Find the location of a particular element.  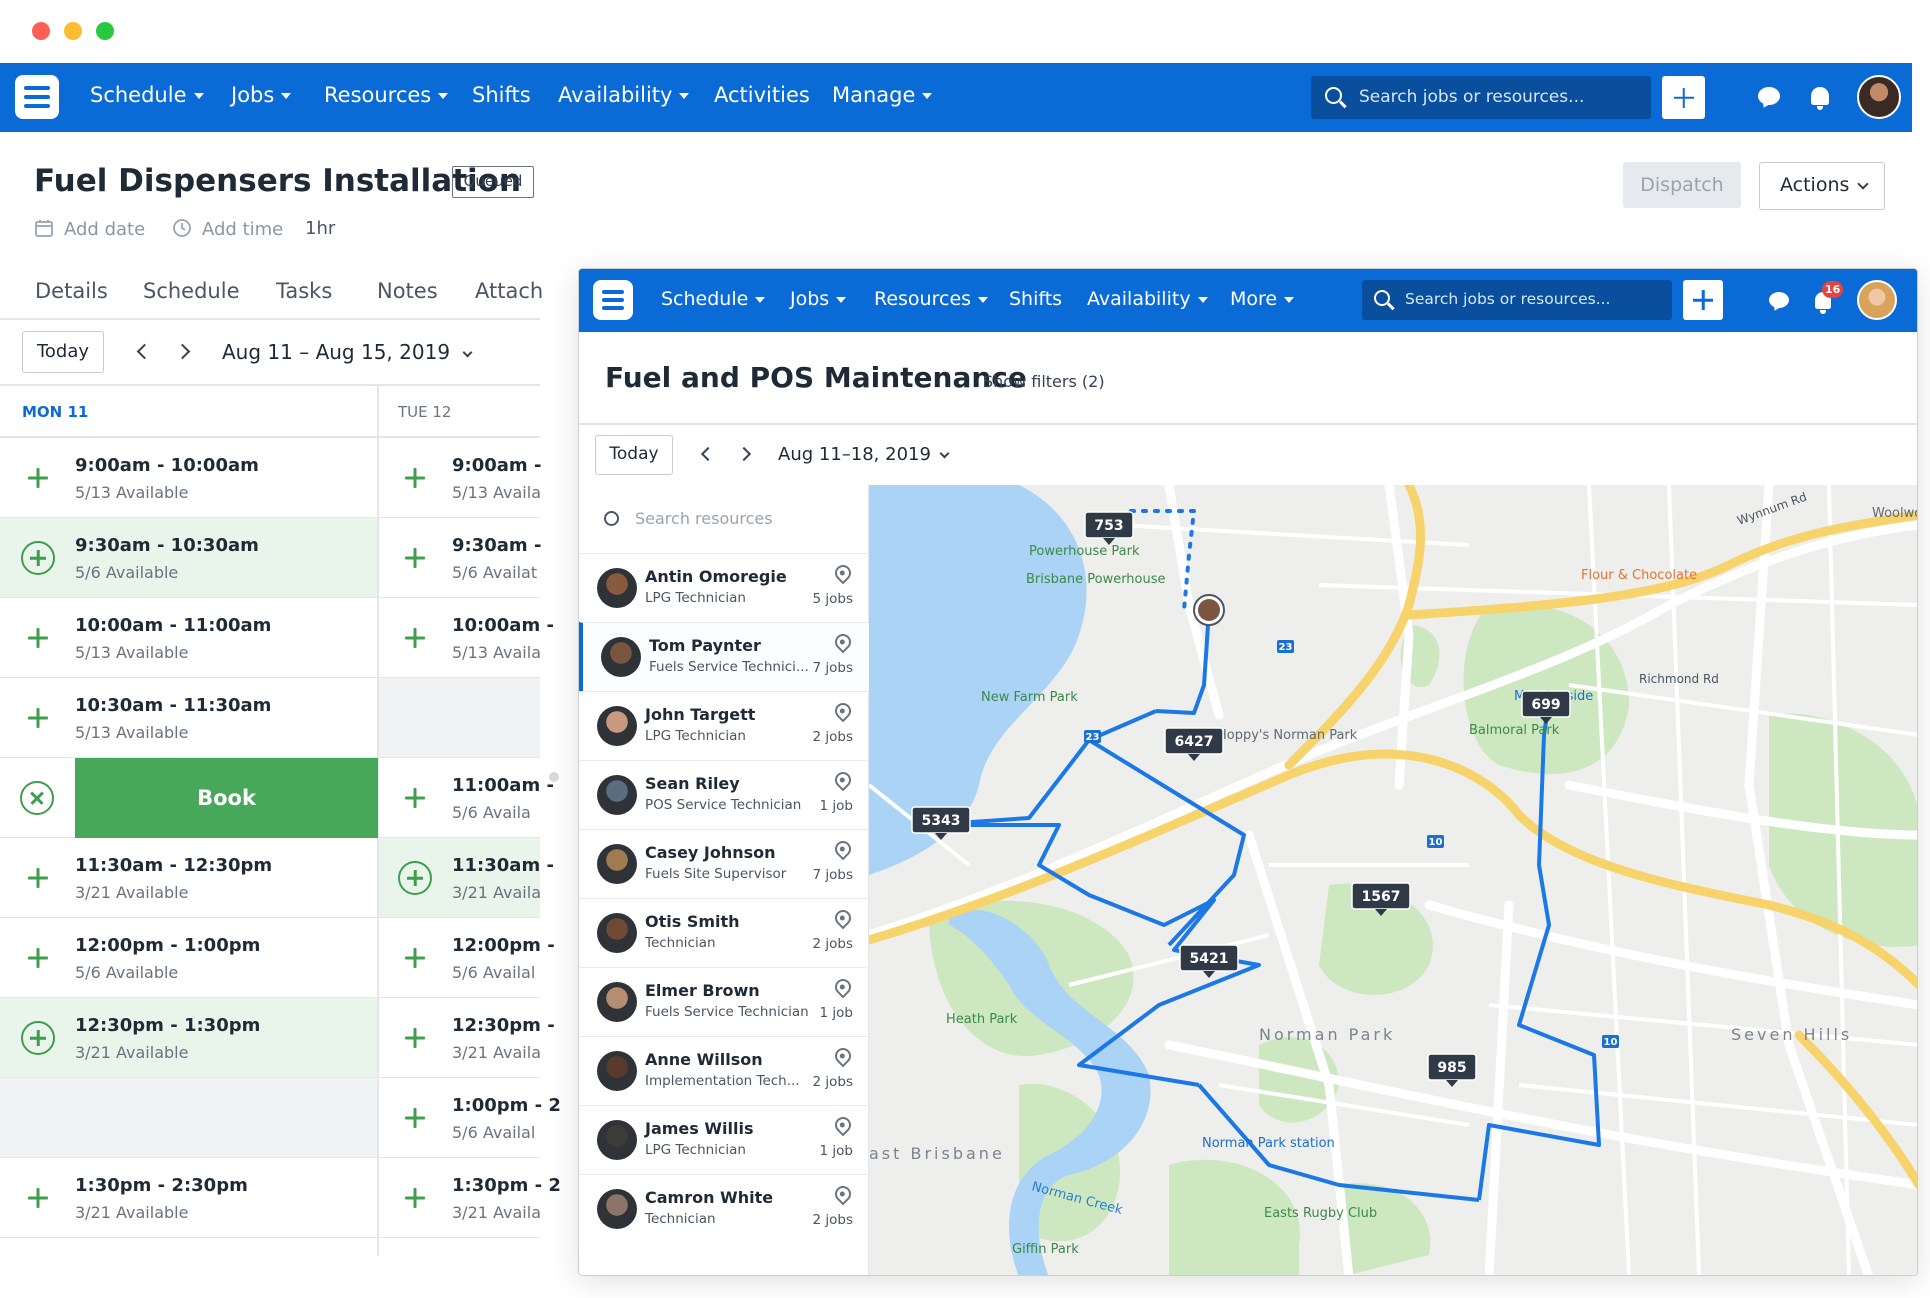

date-range: Aug 11 – Aug 15, 2019 is located at coordinates (347, 352).